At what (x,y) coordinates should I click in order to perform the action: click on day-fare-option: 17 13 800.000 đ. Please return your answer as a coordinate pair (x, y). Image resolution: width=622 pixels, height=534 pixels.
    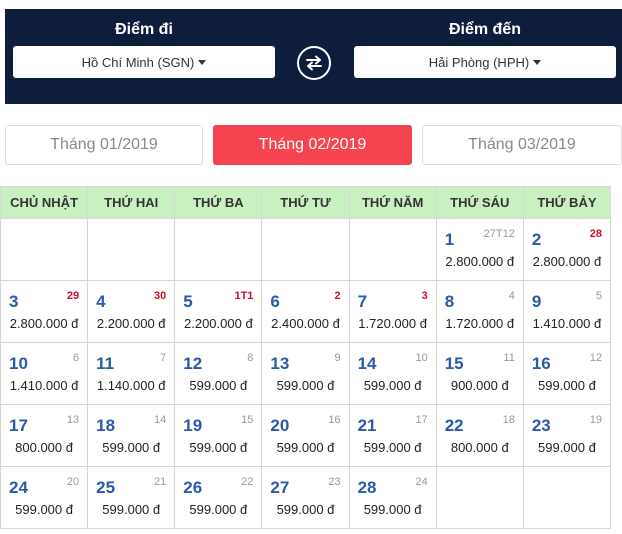
    Looking at the image, I should click on (44, 435).